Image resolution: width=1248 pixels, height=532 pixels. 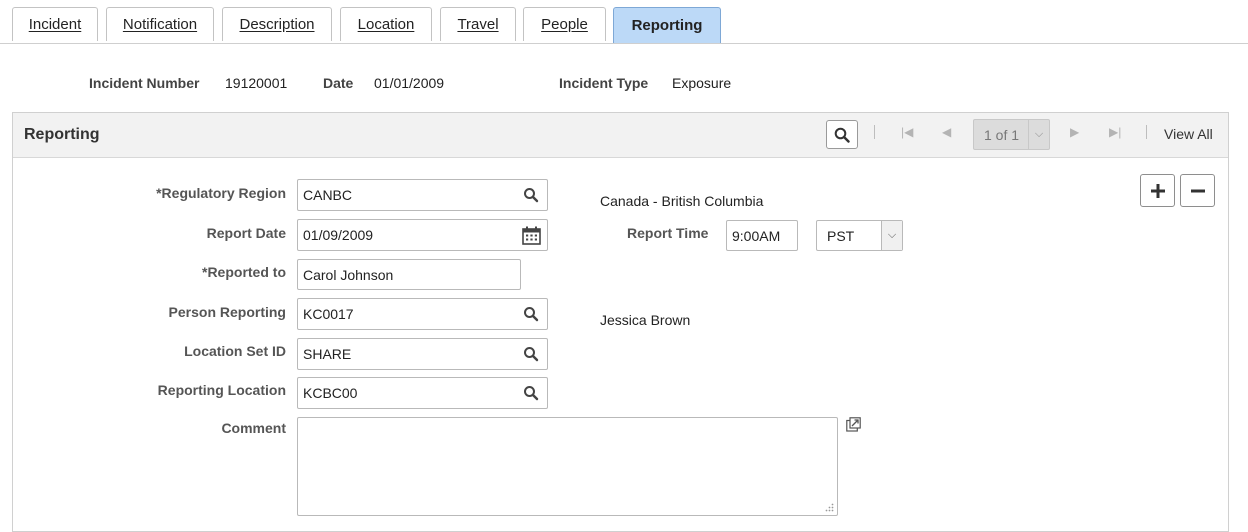 I want to click on delete-row-icon, so click(x=1197, y=190).